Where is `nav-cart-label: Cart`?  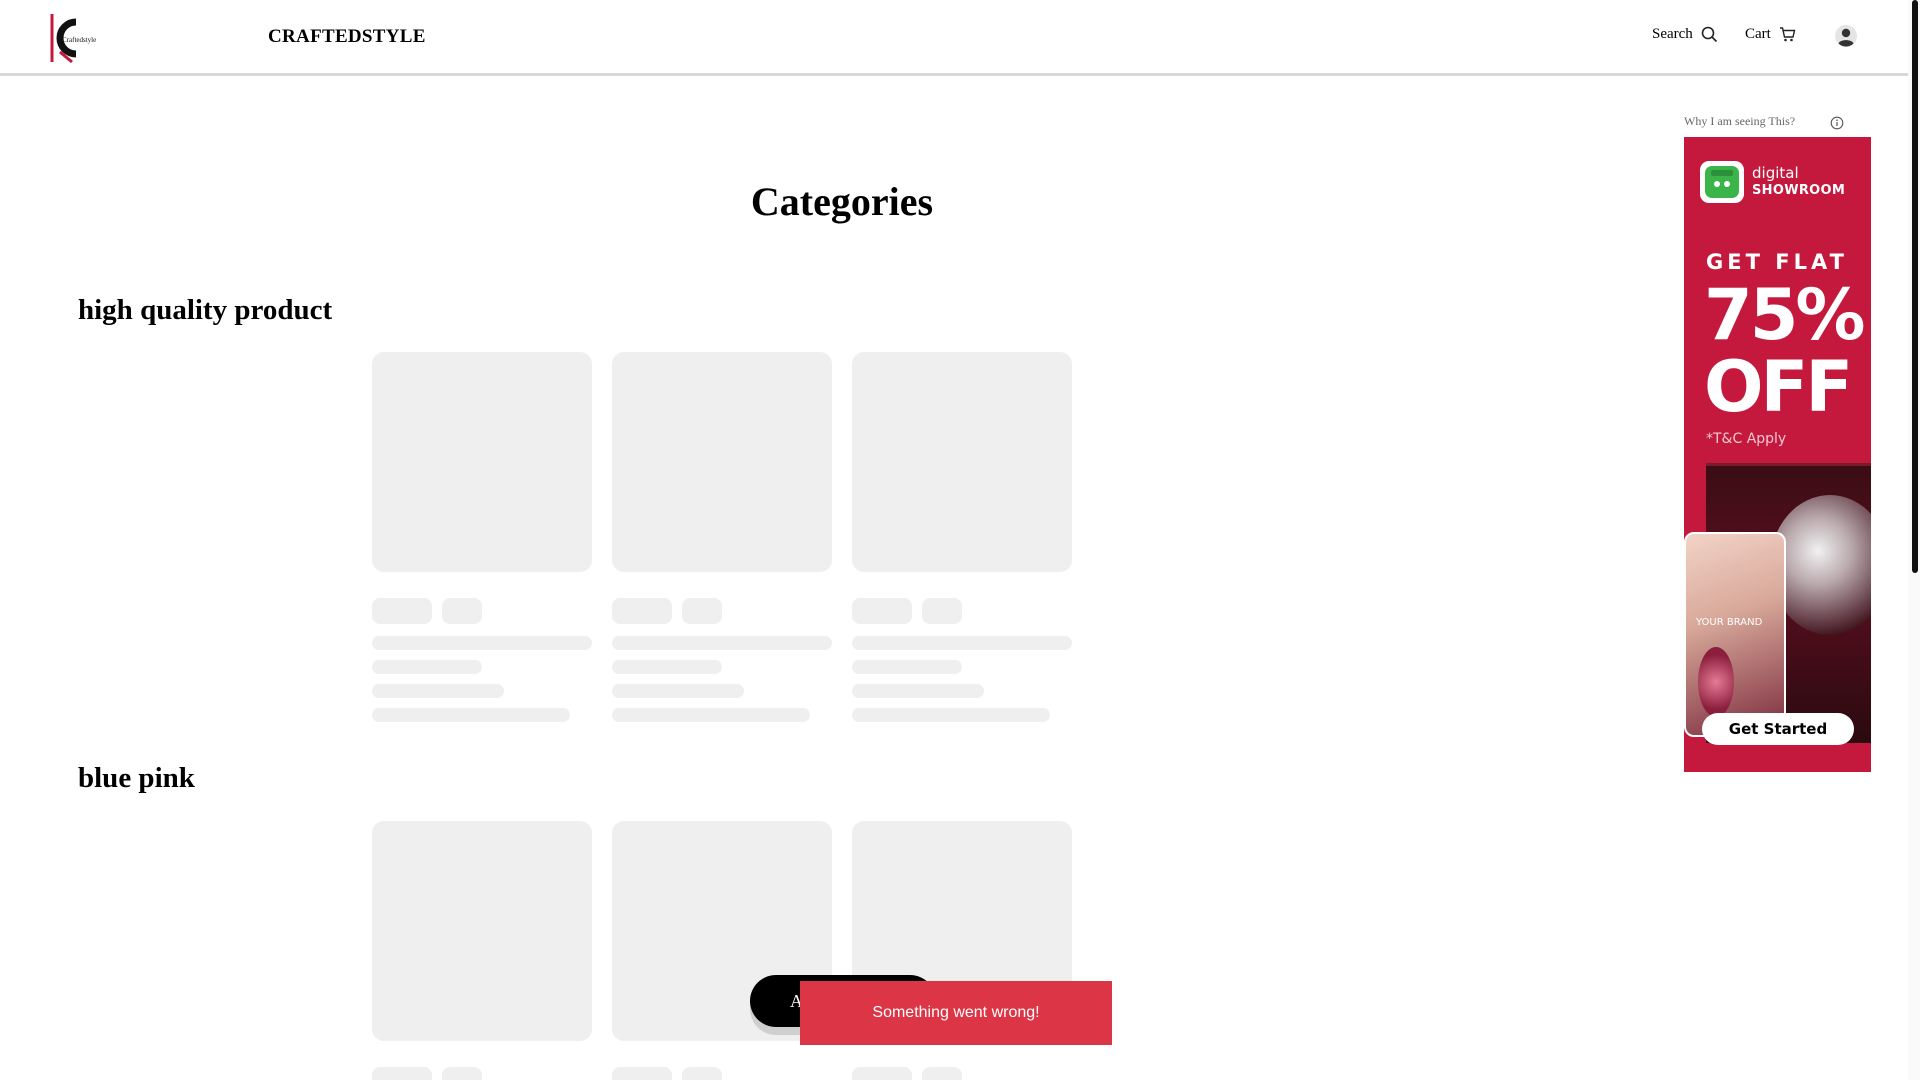 nav-cart-label: Cart is located at coordinates (1758, 34).